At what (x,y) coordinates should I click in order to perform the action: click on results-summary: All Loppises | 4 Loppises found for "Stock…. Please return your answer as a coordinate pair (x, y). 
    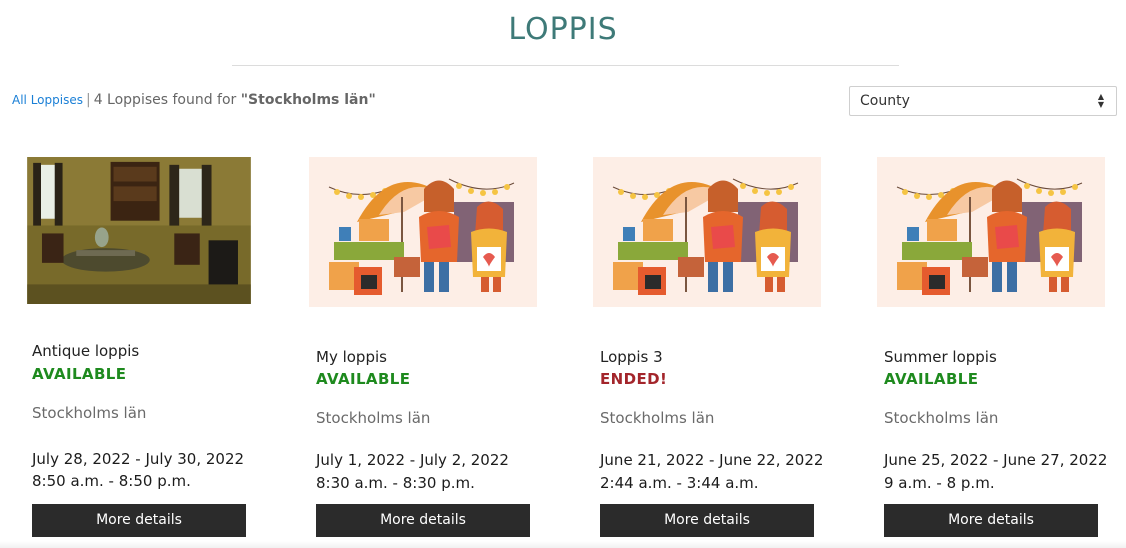
    Looking at the image, I should click on (194, 100).